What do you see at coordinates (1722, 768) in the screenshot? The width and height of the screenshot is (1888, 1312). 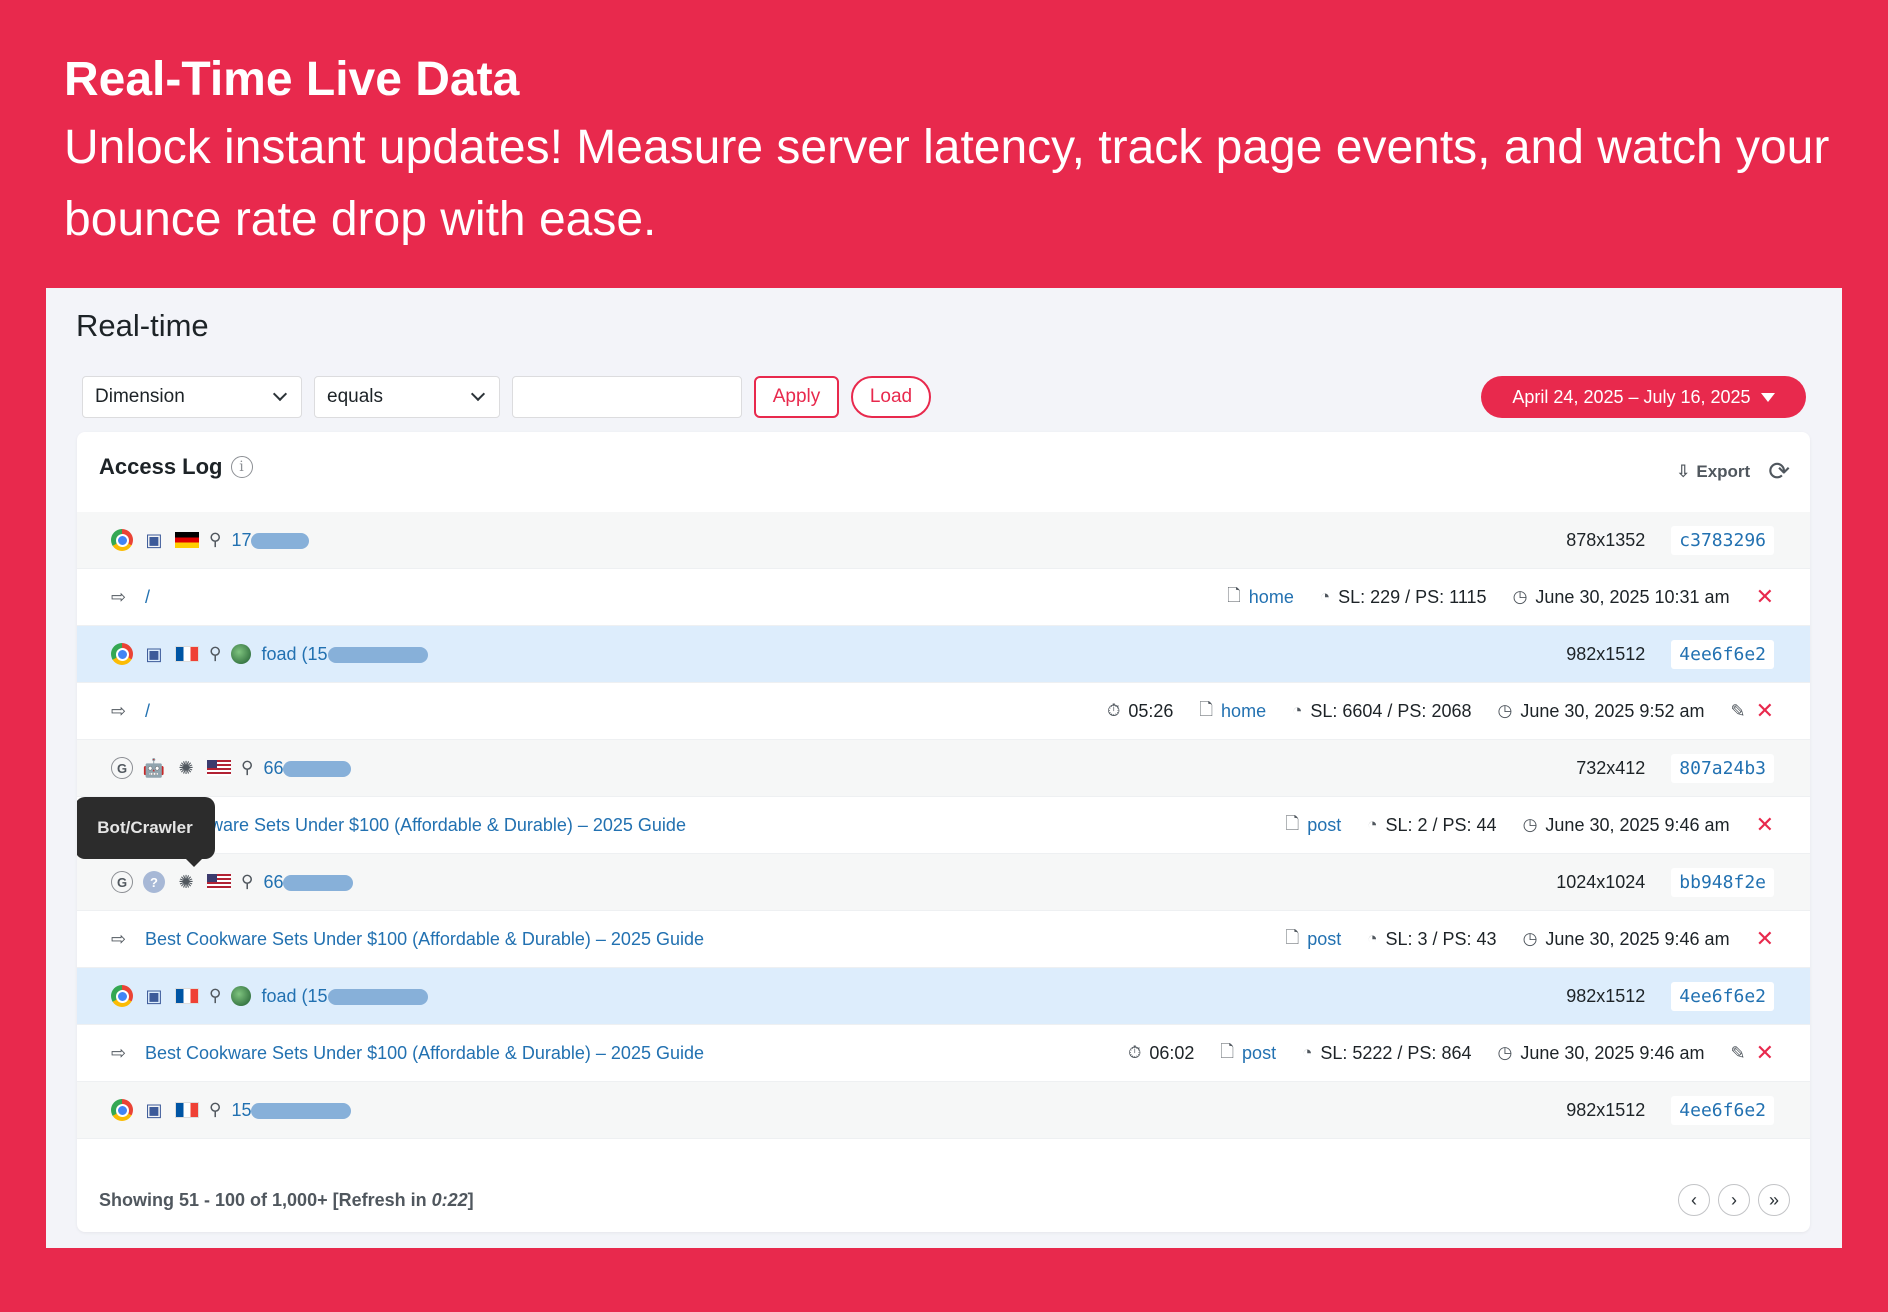 I see `visitor-hash: 807a24b3` at bounding box center [1722, 768].